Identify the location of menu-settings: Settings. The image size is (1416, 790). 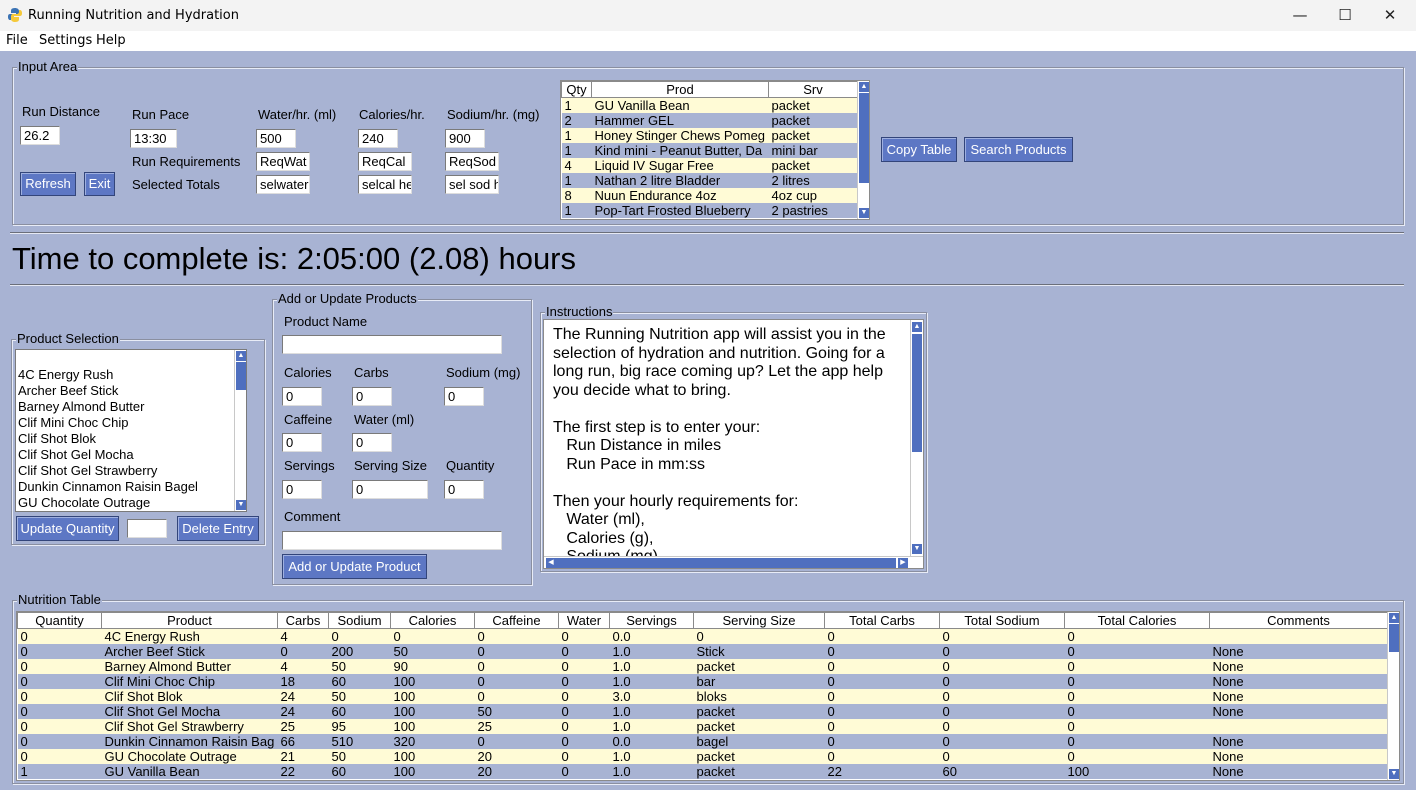
(65, 40).